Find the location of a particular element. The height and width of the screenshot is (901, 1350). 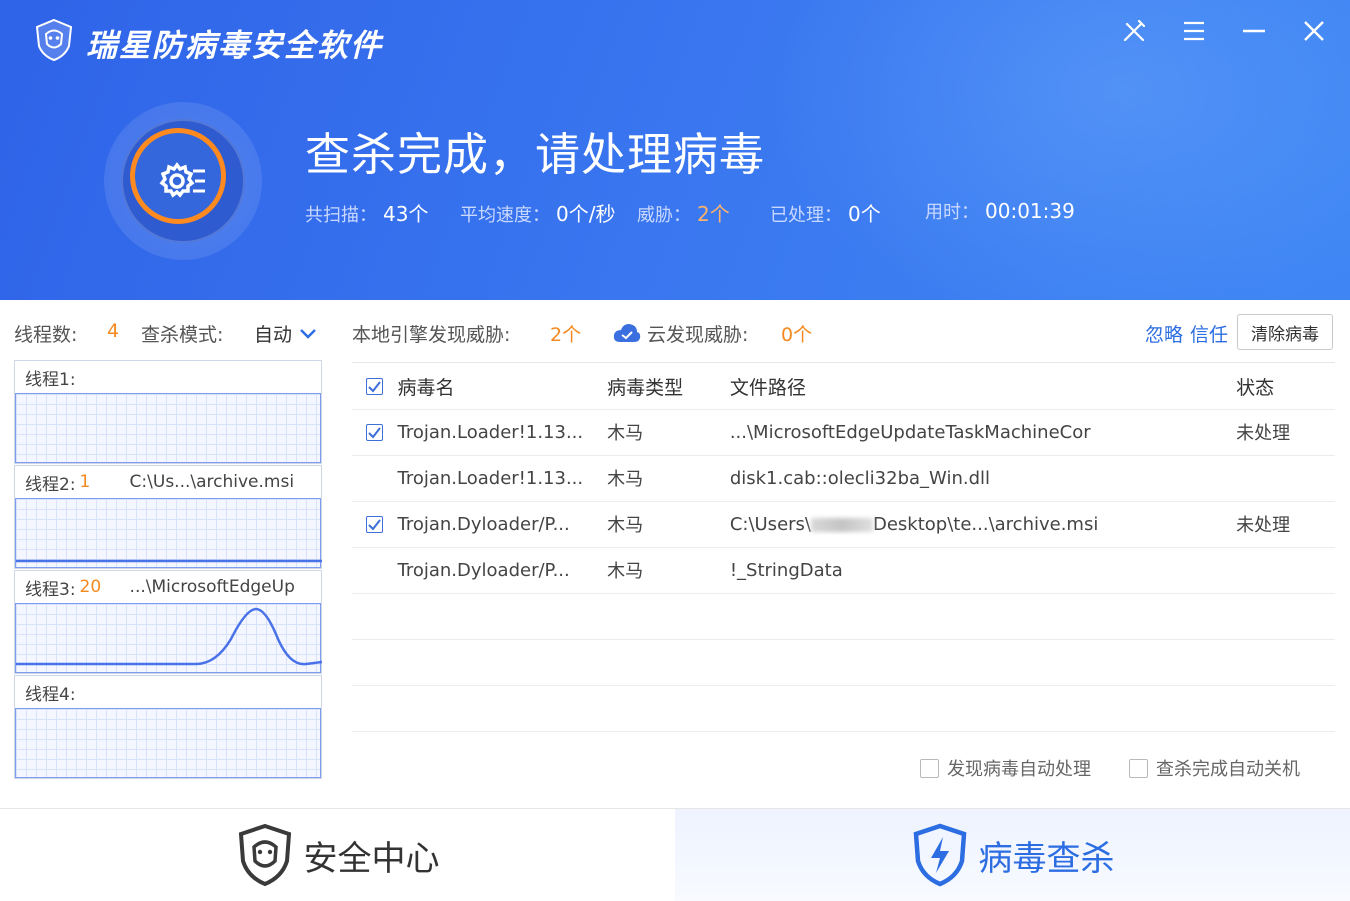

thread-label: 线程2: is located at coordinates (50, 484).